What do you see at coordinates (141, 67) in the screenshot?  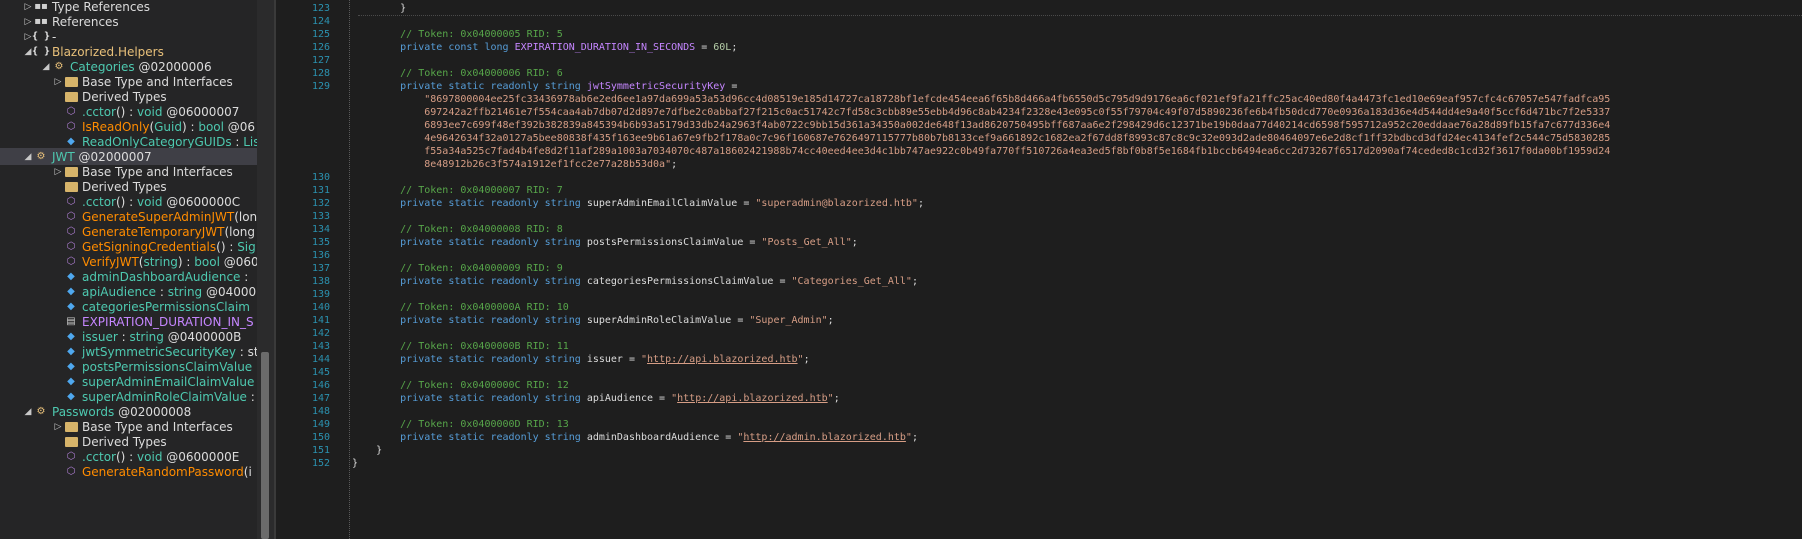 I see `tree-item-label: Categories @02000006` at bounding box center [141, 67].